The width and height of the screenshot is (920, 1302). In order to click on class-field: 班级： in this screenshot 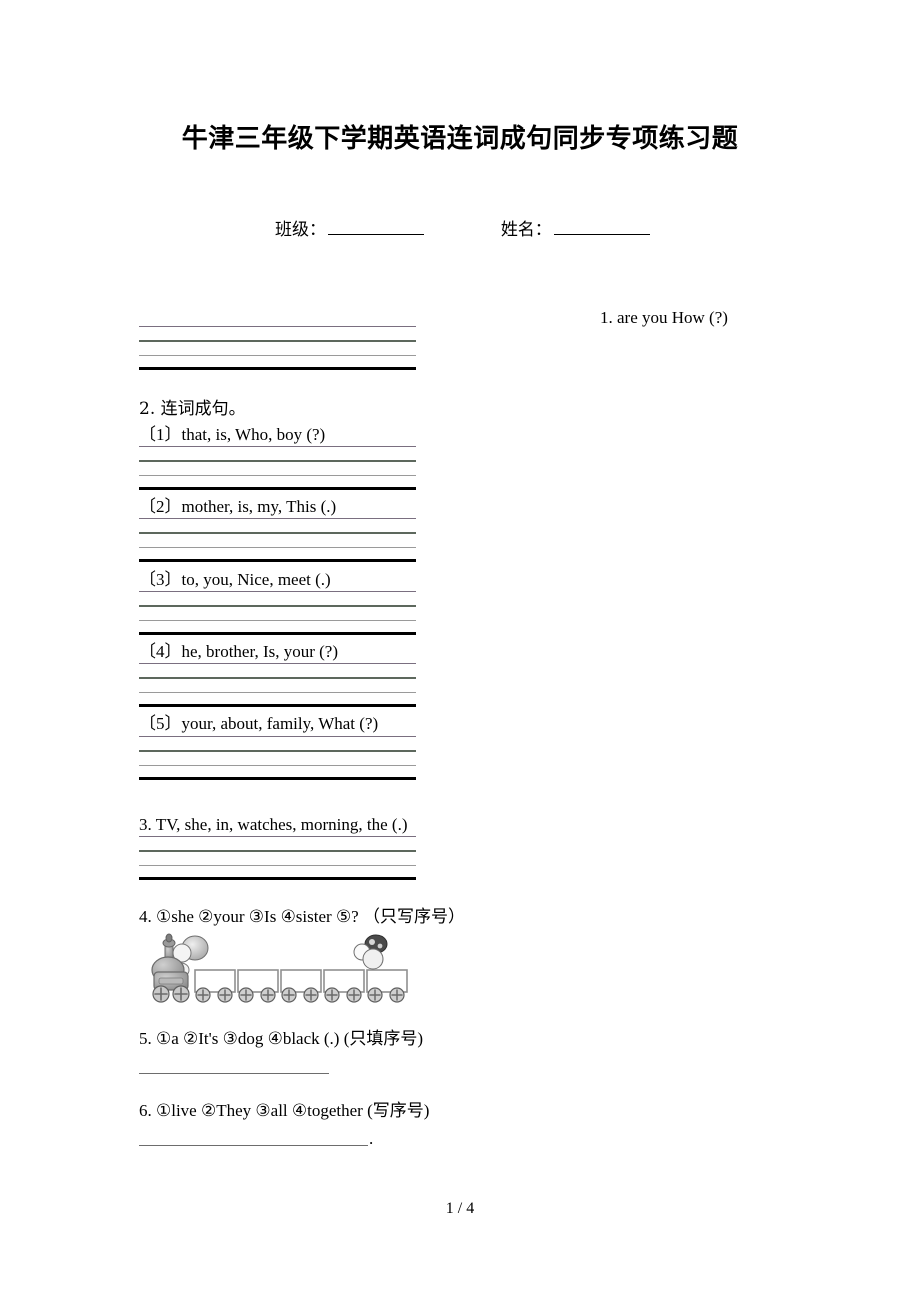, I will do `click(349, 227)`.